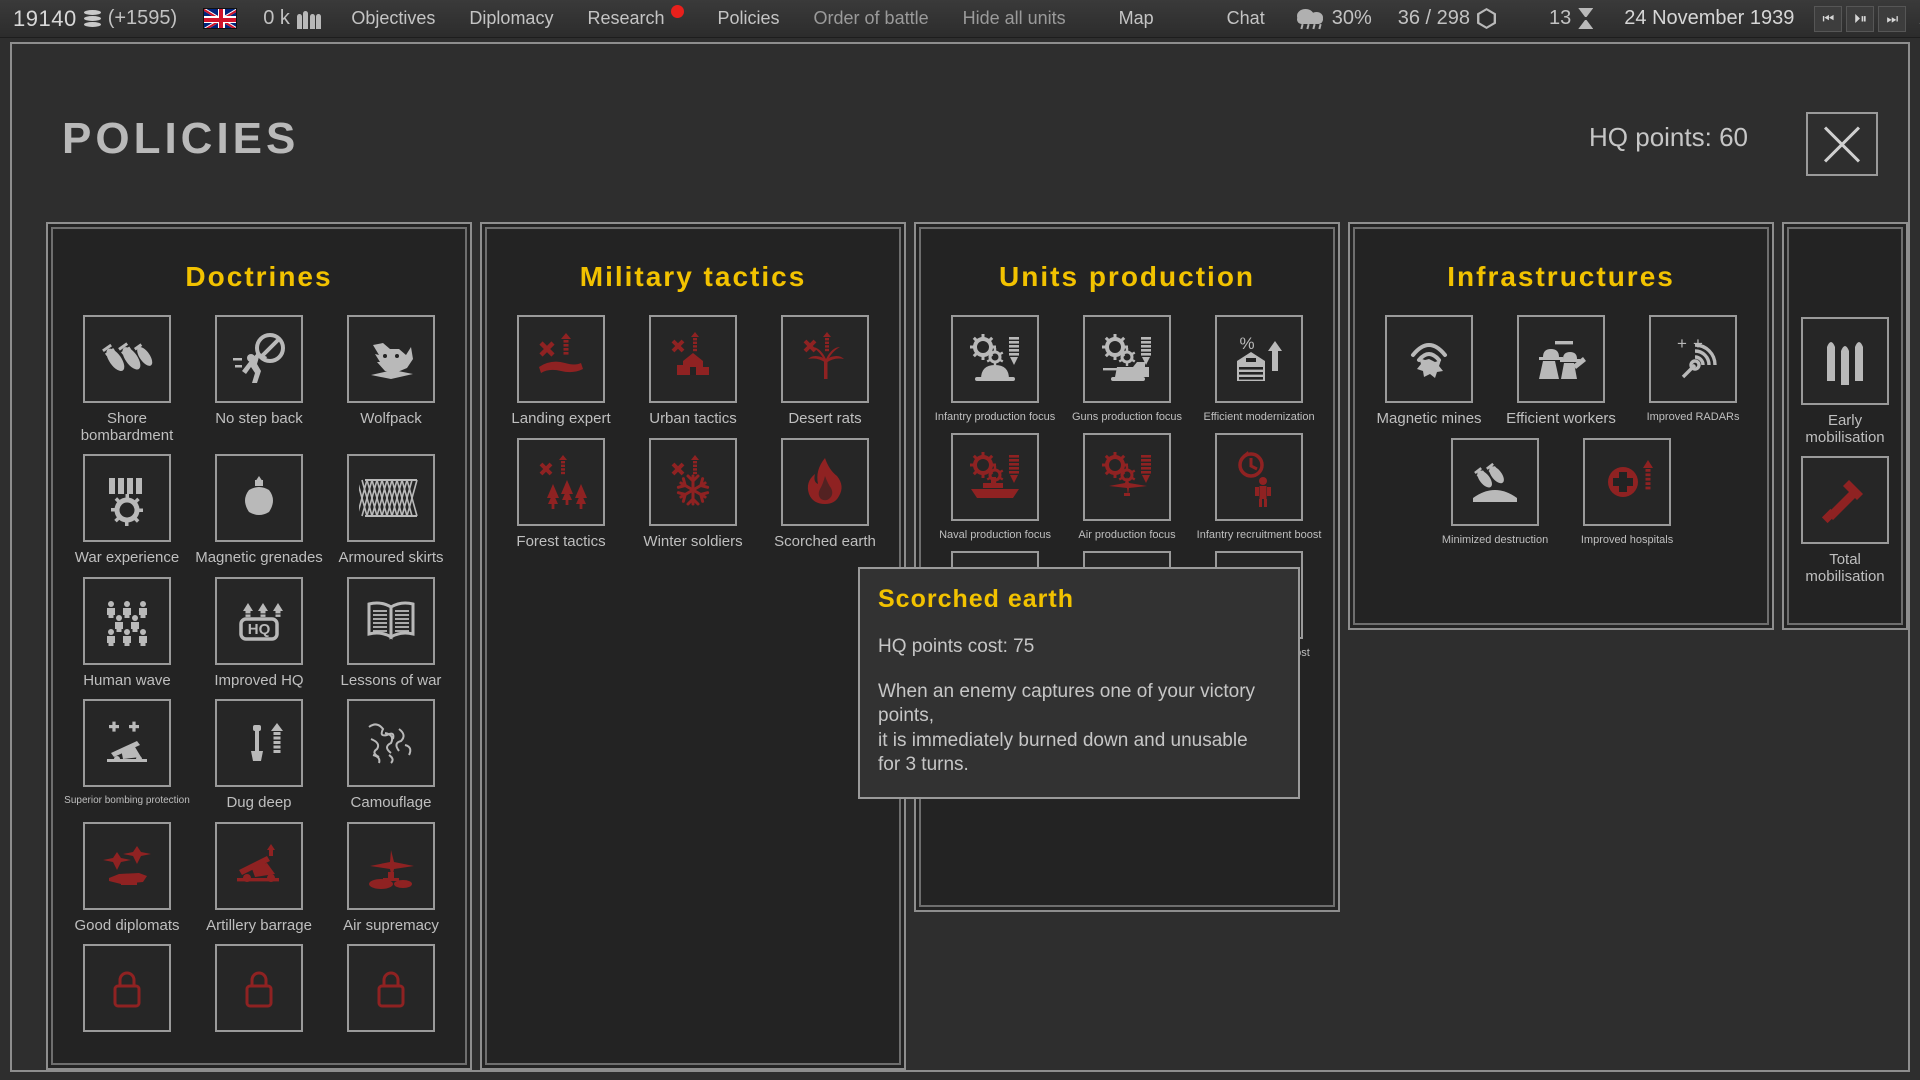 The height and width of the screenshot is (1080, 1920). I want to click on open-book-icon, so click(391, 620).